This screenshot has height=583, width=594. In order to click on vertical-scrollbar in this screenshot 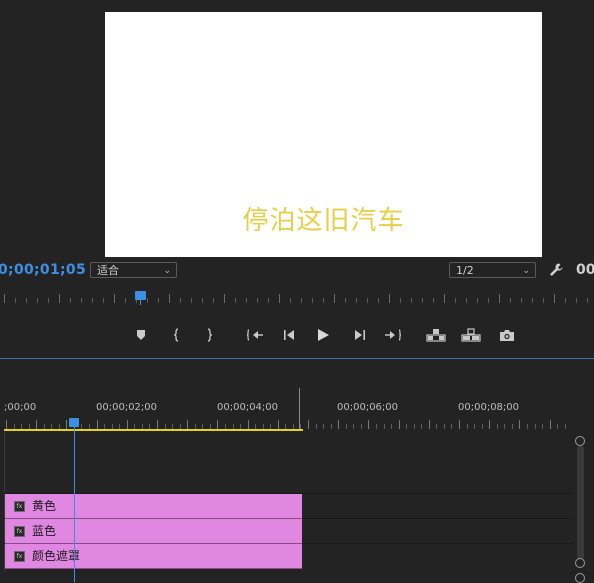, I will do `click(580, 503)`.